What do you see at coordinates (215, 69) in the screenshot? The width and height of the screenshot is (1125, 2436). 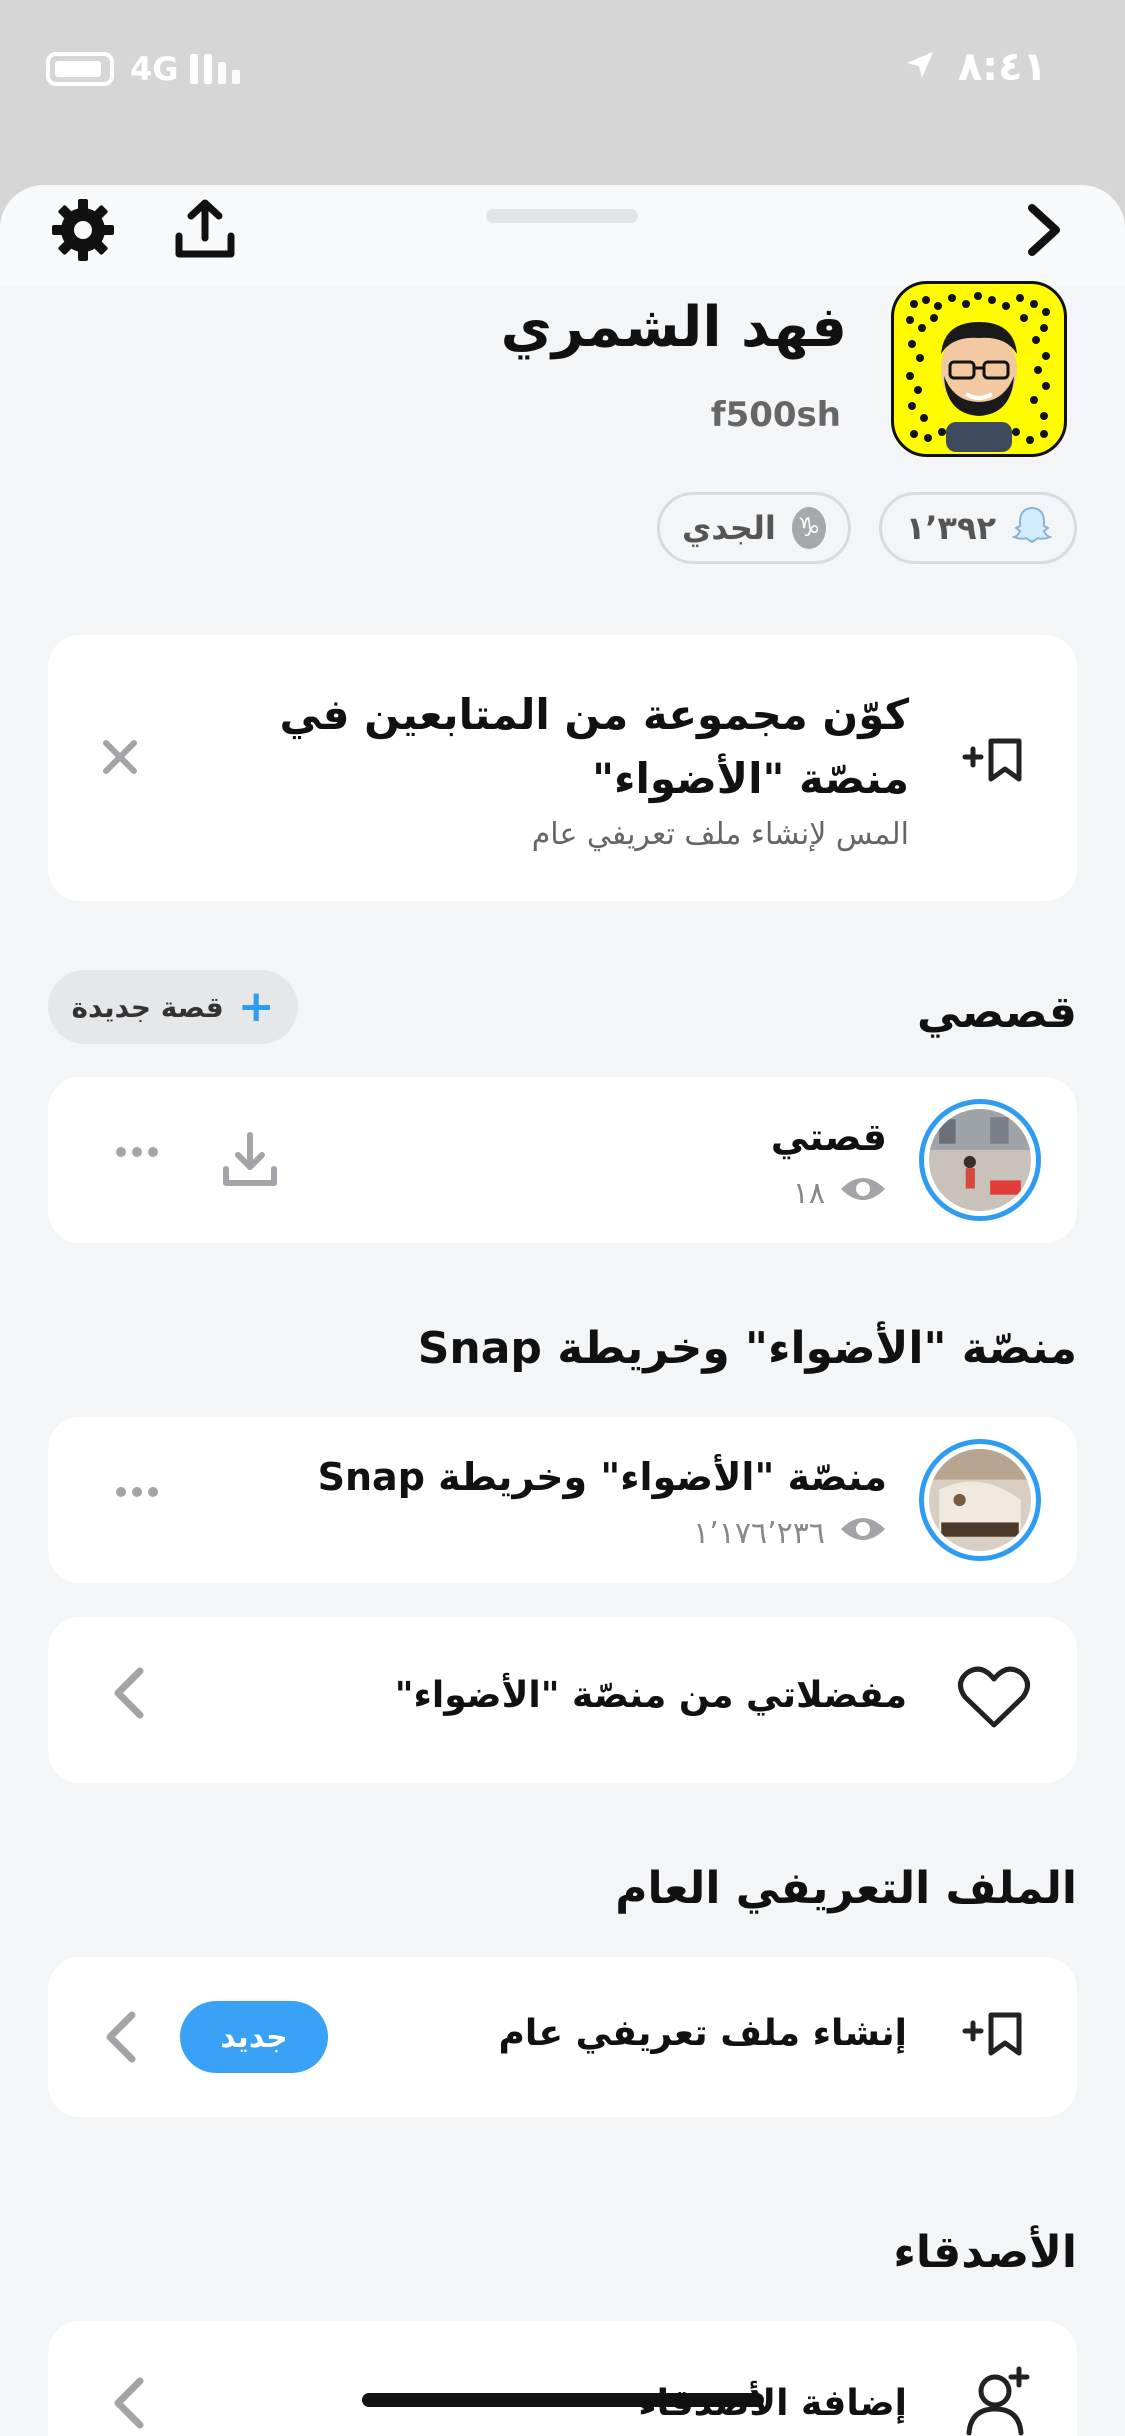 I see `signal-icon` at bounding box center [215, 69].